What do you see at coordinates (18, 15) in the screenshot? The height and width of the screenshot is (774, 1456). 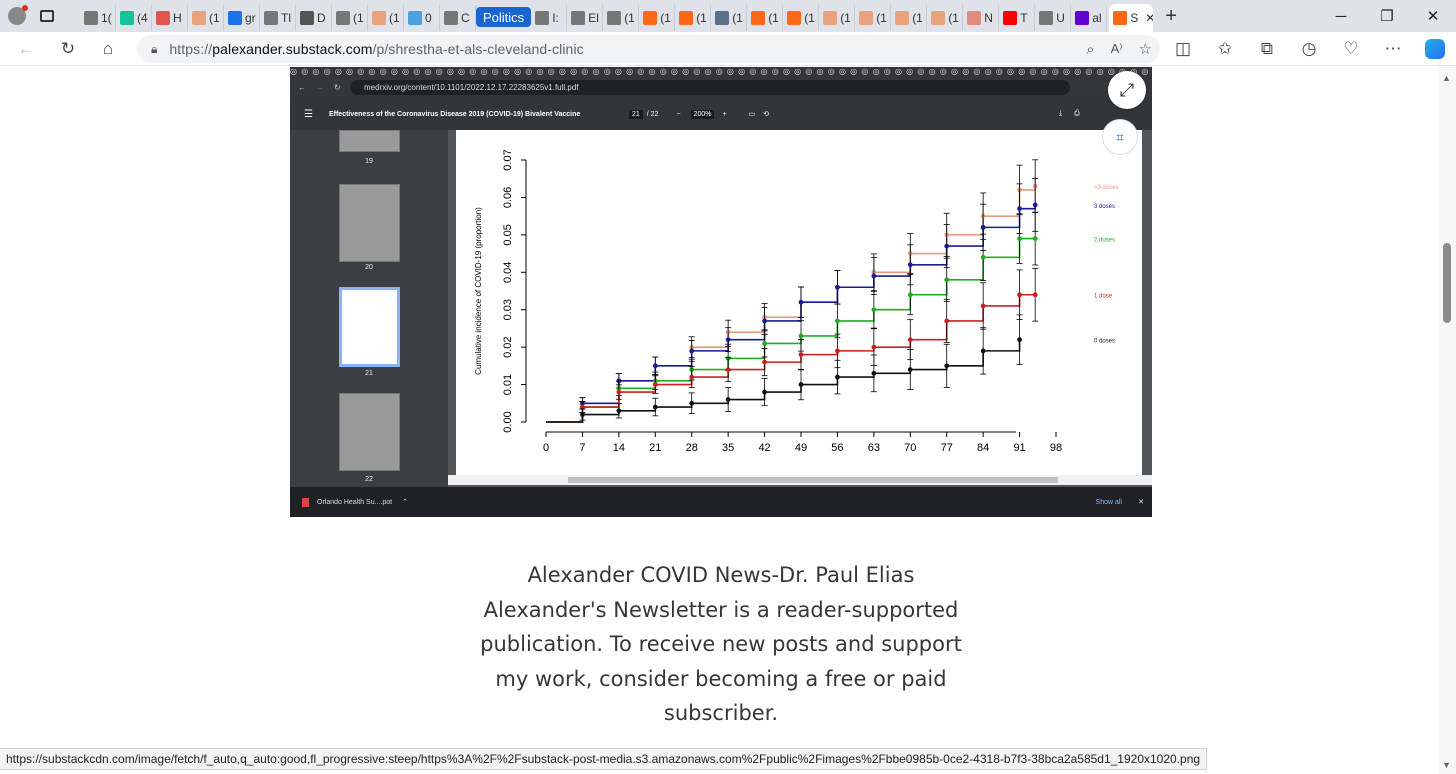 I see `profile-icon` at bounding box center [18, 15].